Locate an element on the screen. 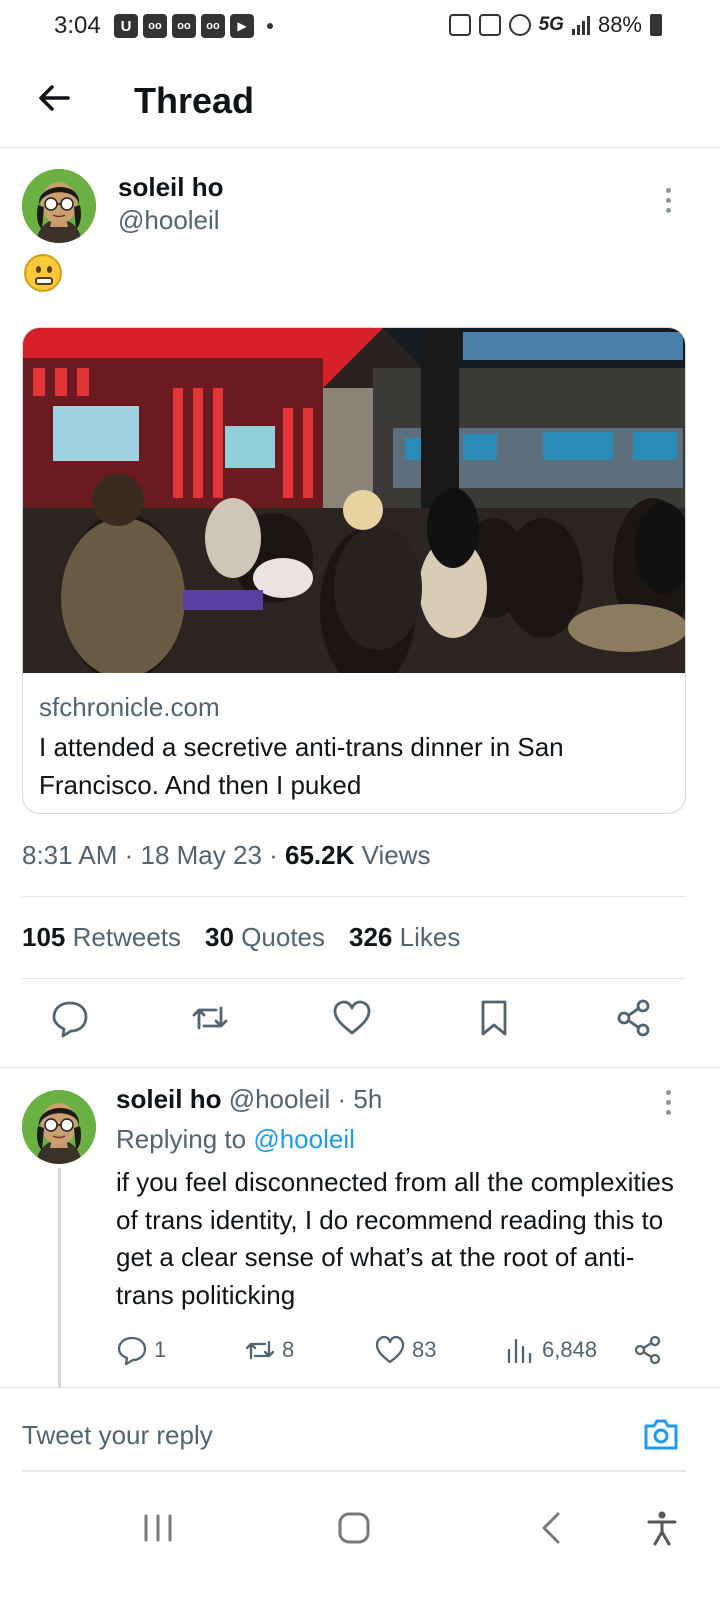 This screenshot has width=720, height=1600. tweet-meta: 8:31 AM · 18 May 23 · 65.2K Views is located at coordinates (226, 855).